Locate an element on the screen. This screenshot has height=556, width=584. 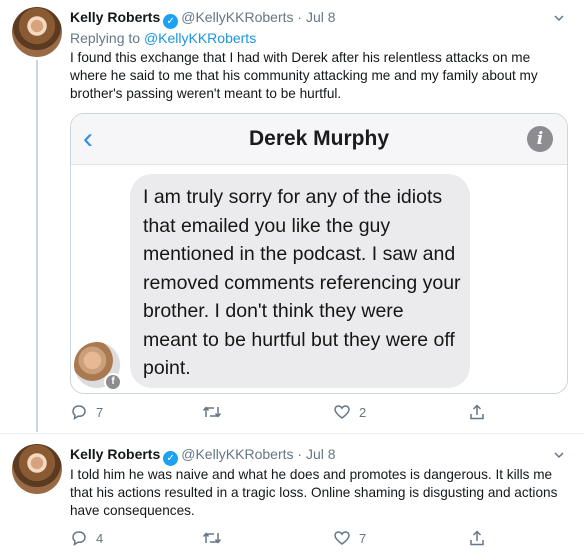
reply-count: 4 is located at coordinates (100, 538).